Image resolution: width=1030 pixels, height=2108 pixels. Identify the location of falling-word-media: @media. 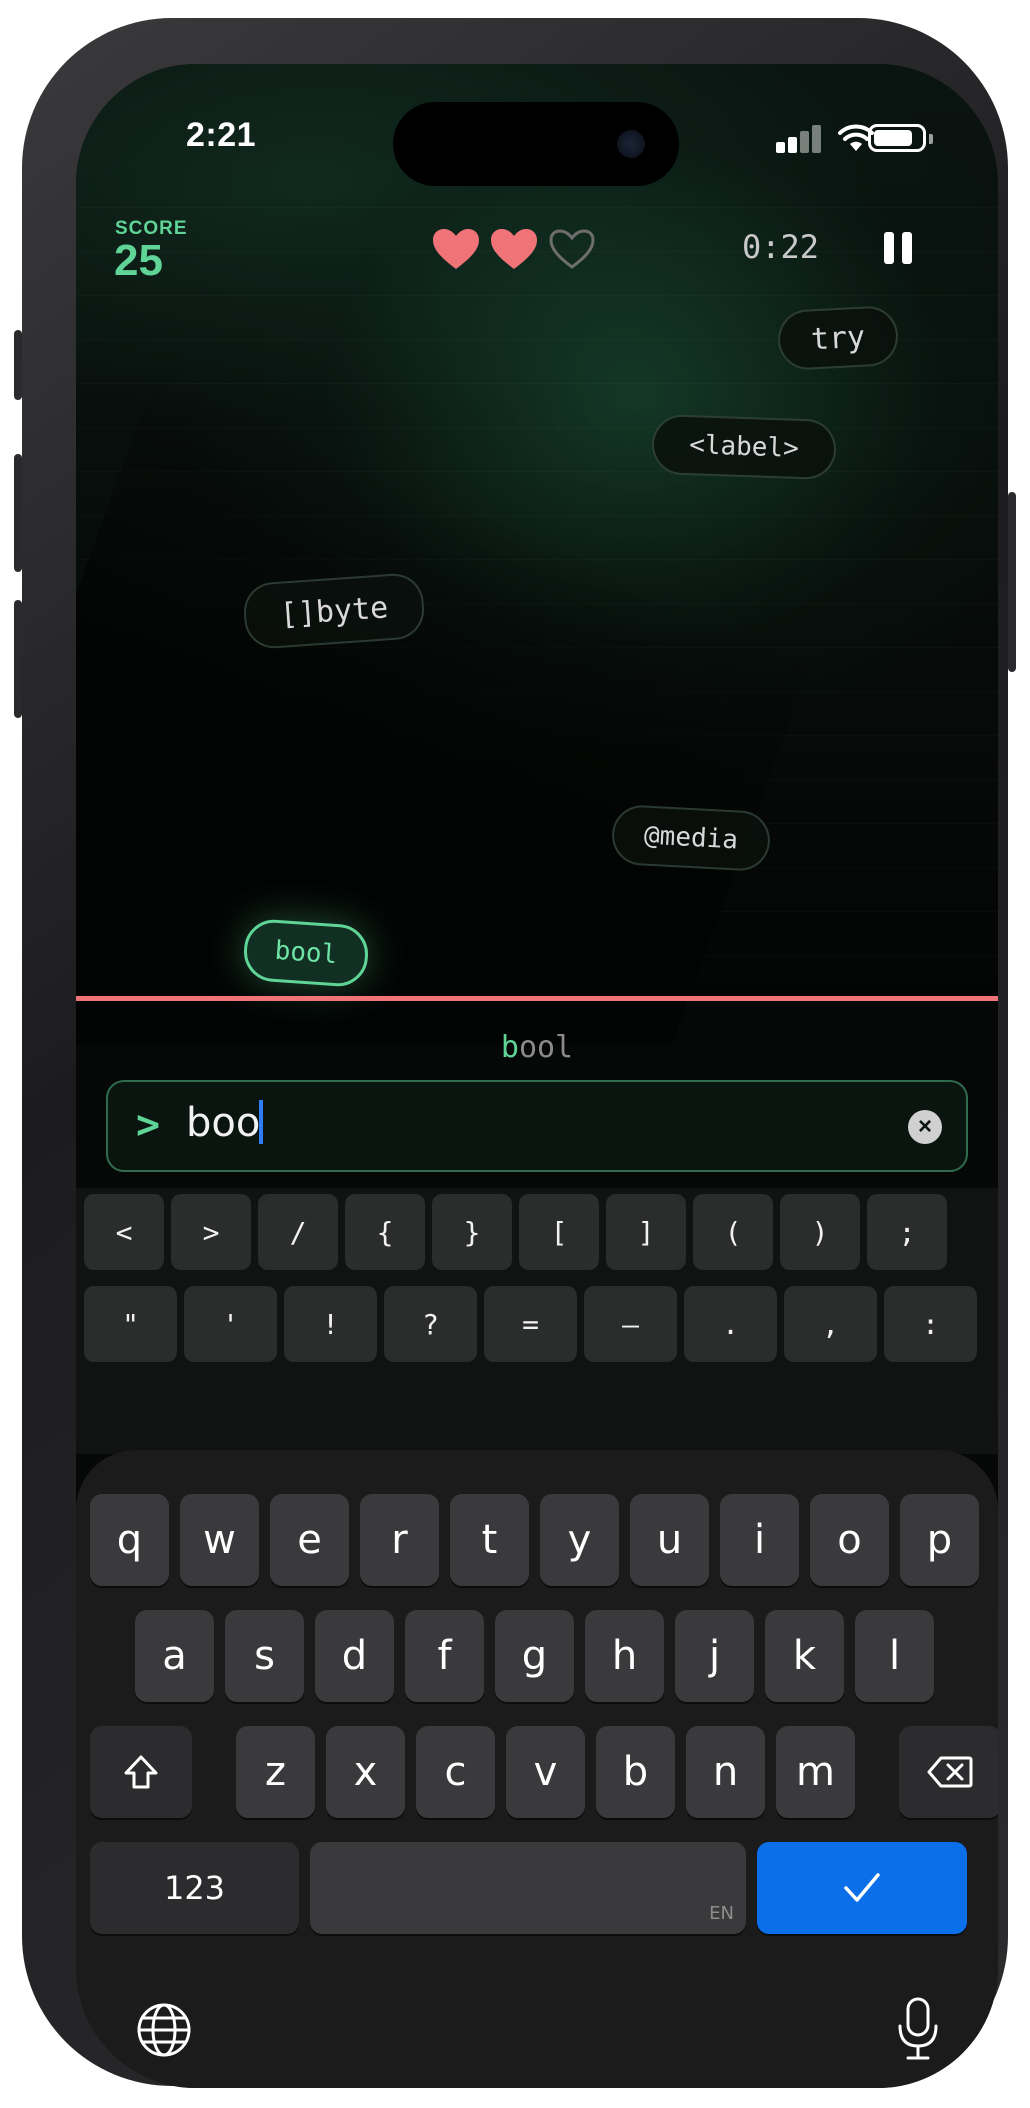
(691, 838).